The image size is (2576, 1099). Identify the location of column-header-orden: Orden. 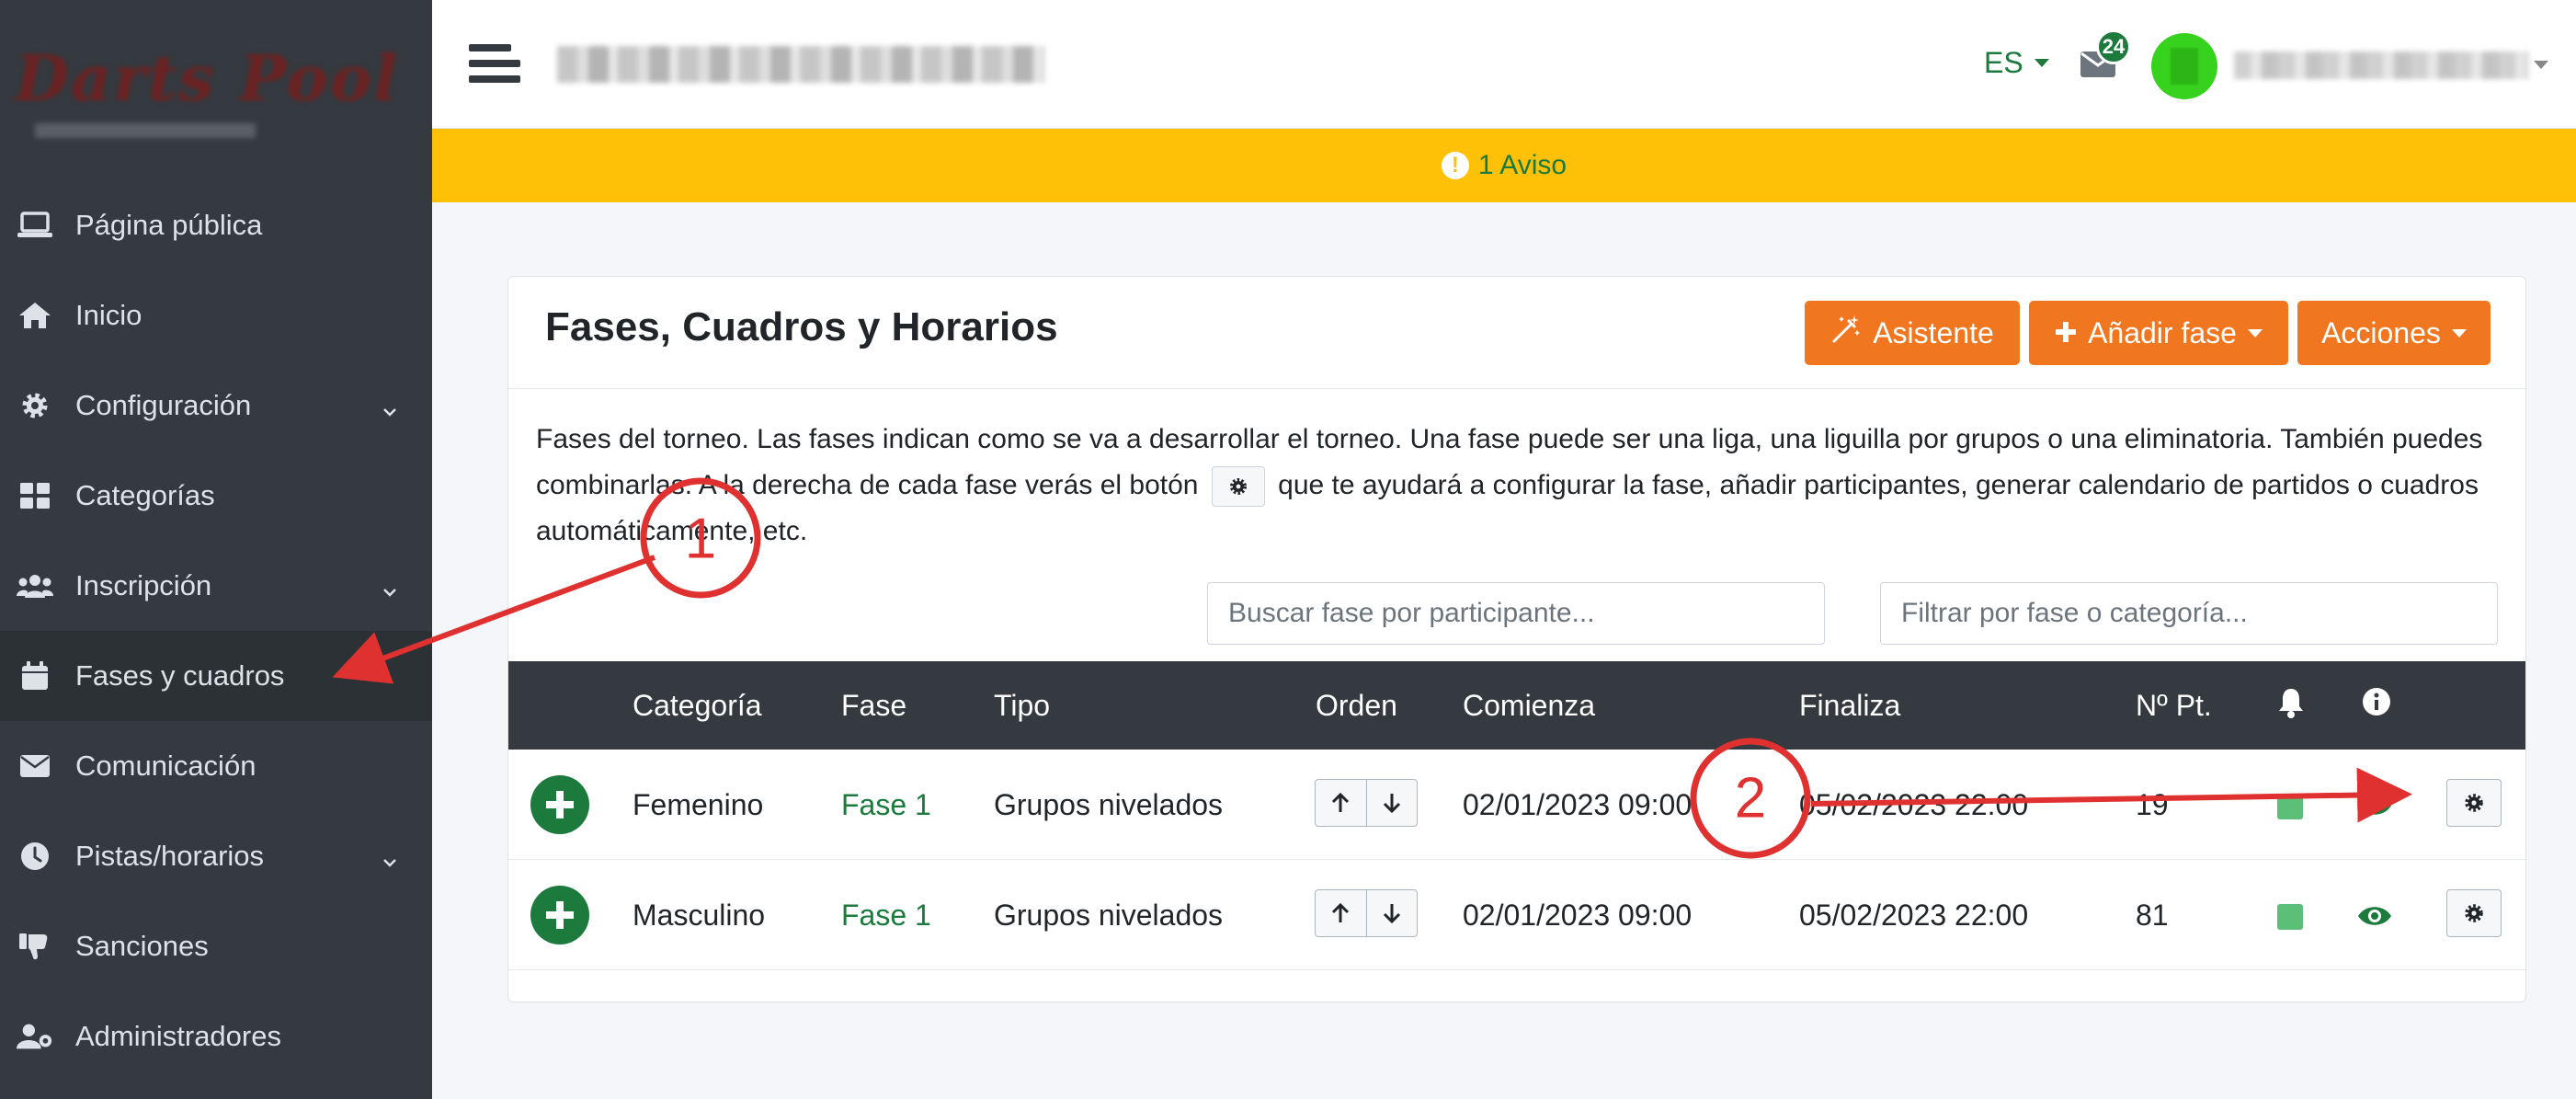
(1356, 706).